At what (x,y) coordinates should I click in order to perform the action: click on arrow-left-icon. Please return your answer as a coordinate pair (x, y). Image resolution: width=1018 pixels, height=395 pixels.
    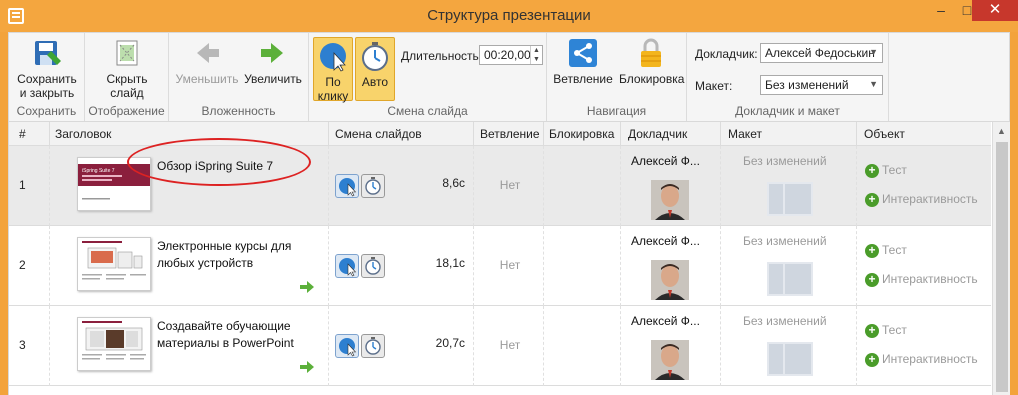
    Looking at the image, I should click on (208, 53).